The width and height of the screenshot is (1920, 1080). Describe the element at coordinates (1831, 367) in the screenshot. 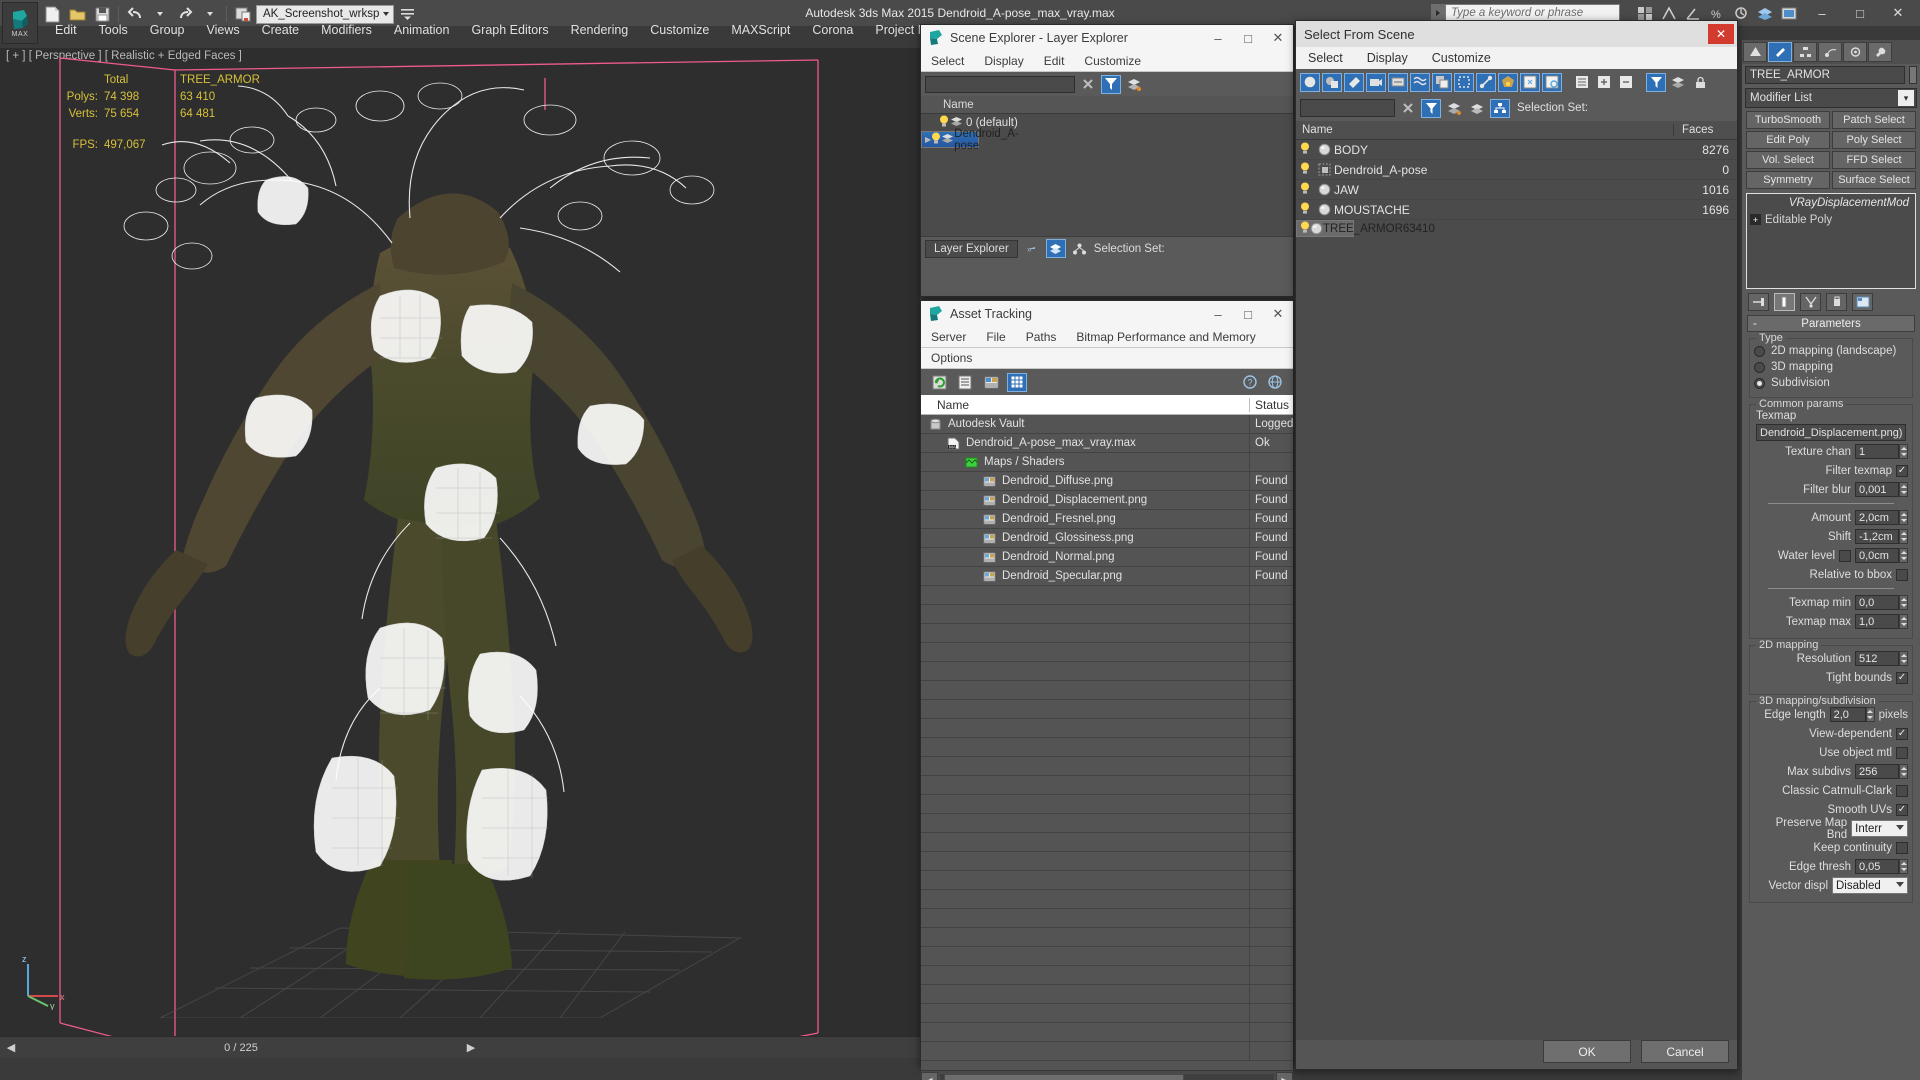

I see `radio-3d-mapping: 3D mapping` at that location.